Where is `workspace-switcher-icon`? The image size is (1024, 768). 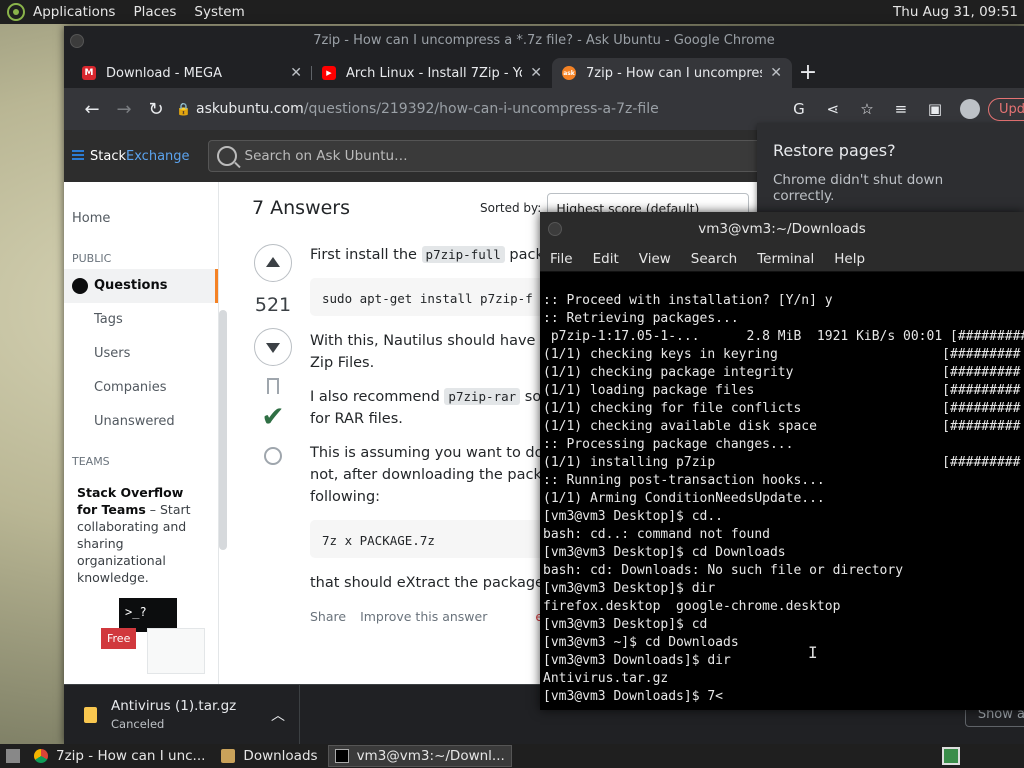
workspace-switcher-icon is located at coordinates (951, 756).